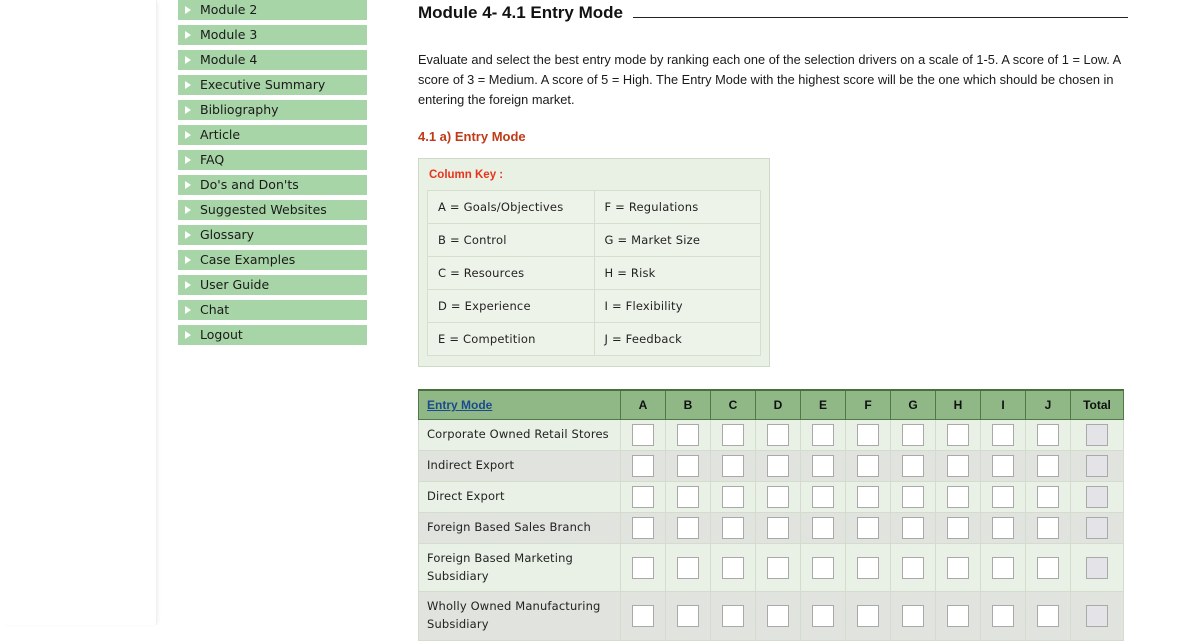 The width and height of the screenshot is (1200, 641). Describe the element at coordinates (643, 405) in the screenshot. I see `score-column-header-a: A` at that location.